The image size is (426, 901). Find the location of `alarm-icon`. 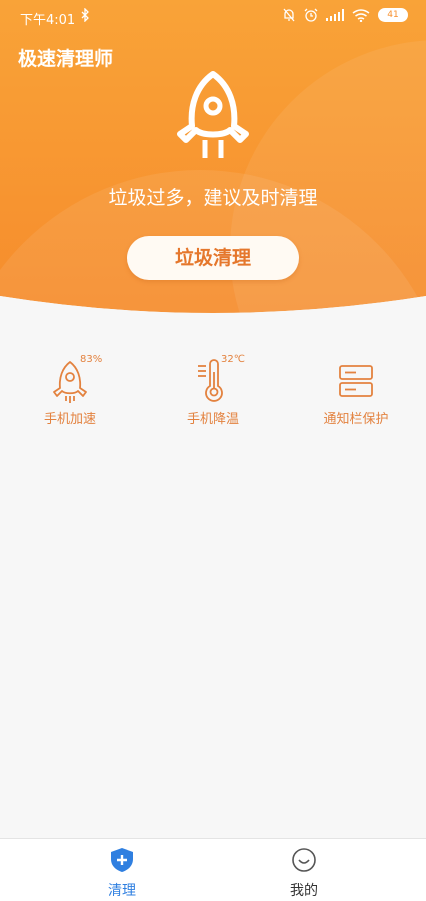

alarm-icon is located at coordinates (311, 15).